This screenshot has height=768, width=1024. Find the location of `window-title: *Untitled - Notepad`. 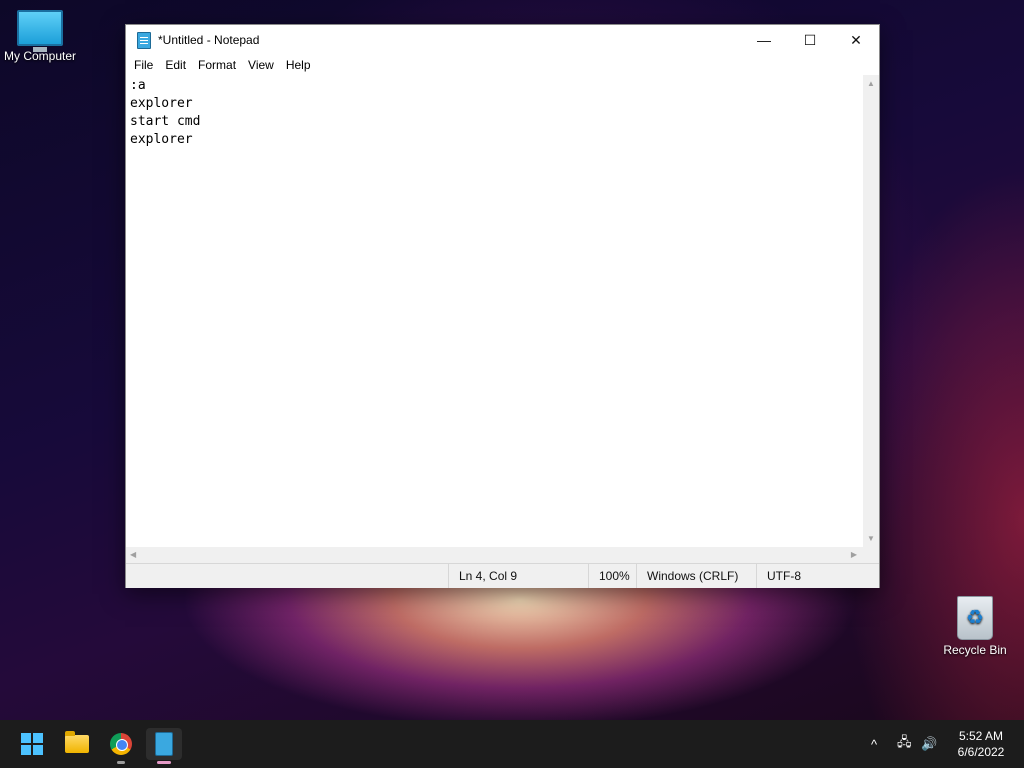

window-title: *Untitled - Notepad is located at coordinates (209, 40).